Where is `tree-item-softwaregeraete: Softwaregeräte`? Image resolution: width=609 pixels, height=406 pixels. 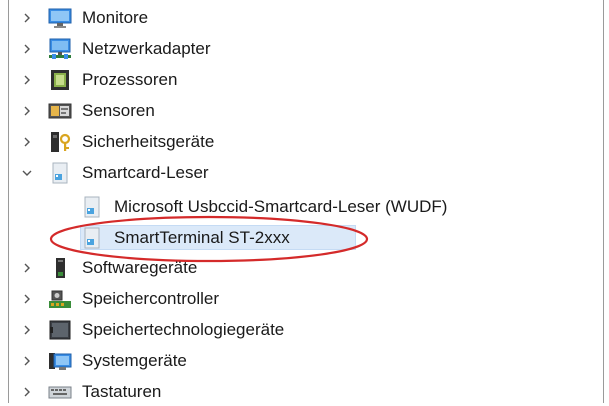
tree-item-softwaregeraete: Softwaregeräte is located at coordinates (300, 268).